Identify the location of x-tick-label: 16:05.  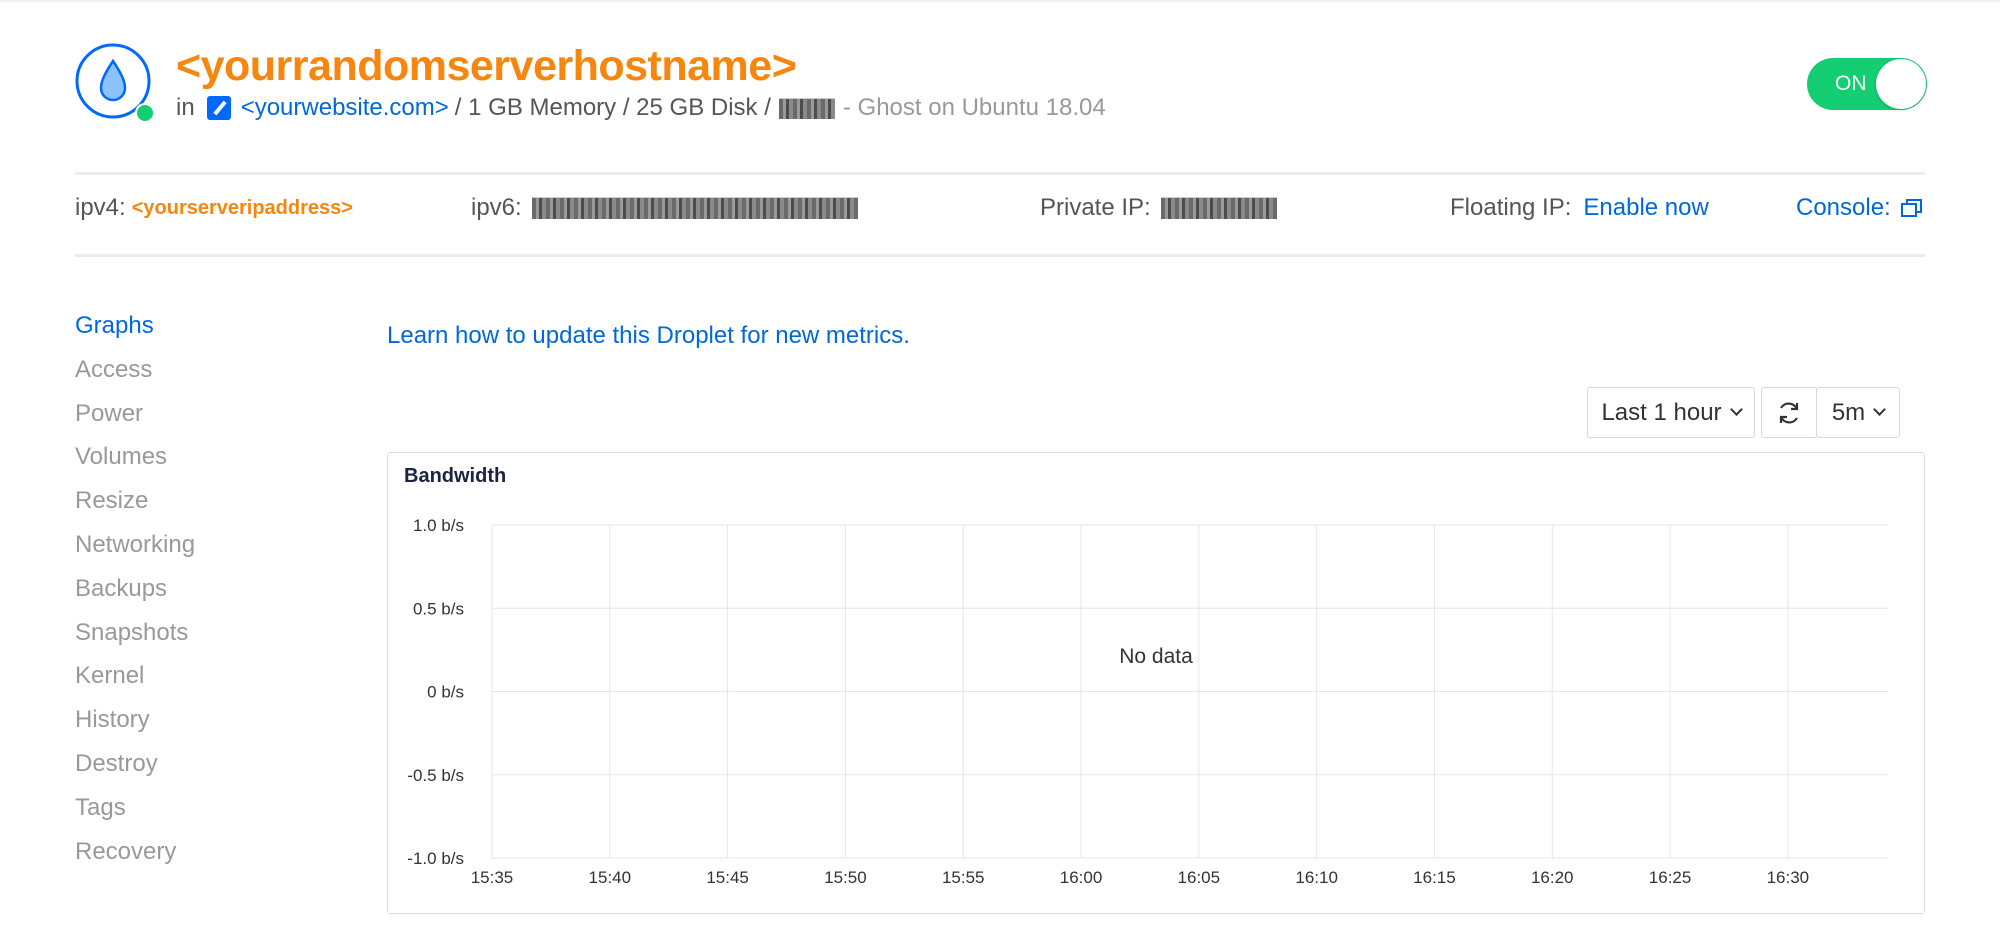
(1199, 877).